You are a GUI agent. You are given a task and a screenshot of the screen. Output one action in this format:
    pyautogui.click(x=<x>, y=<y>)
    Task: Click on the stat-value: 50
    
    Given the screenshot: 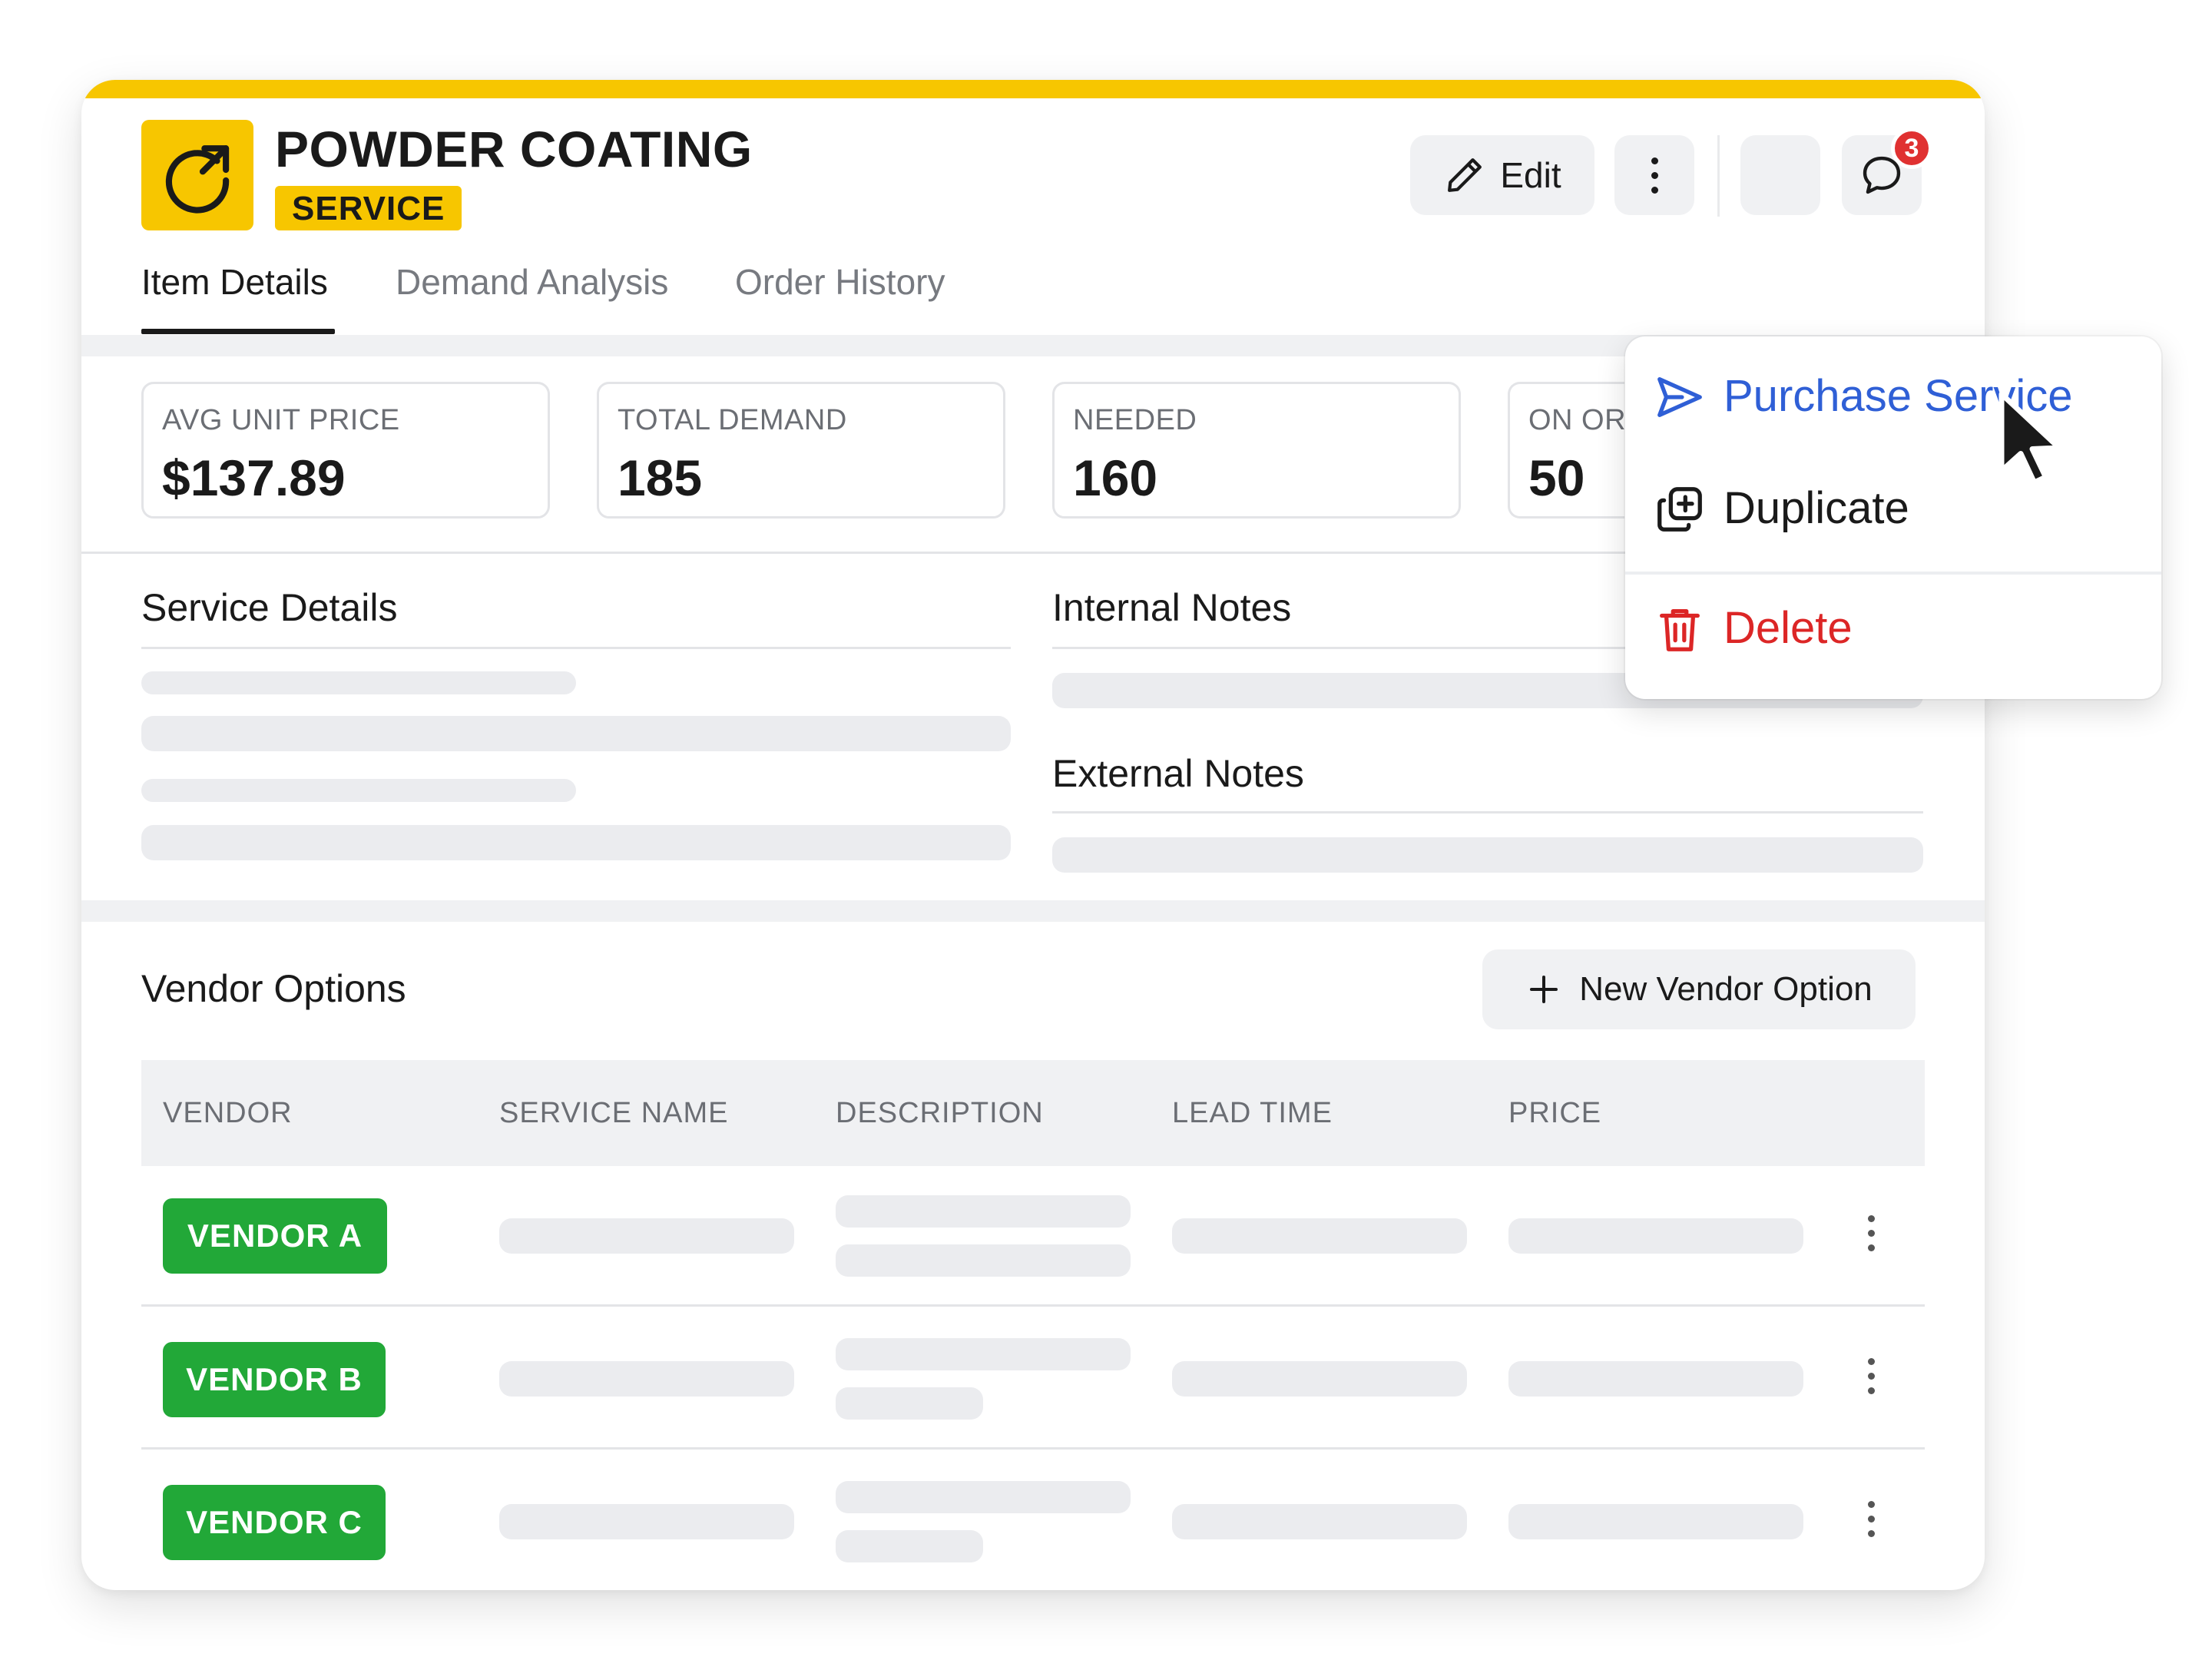 What is the action you would take?
    pyautogui.click(x=1557, y=477)
    